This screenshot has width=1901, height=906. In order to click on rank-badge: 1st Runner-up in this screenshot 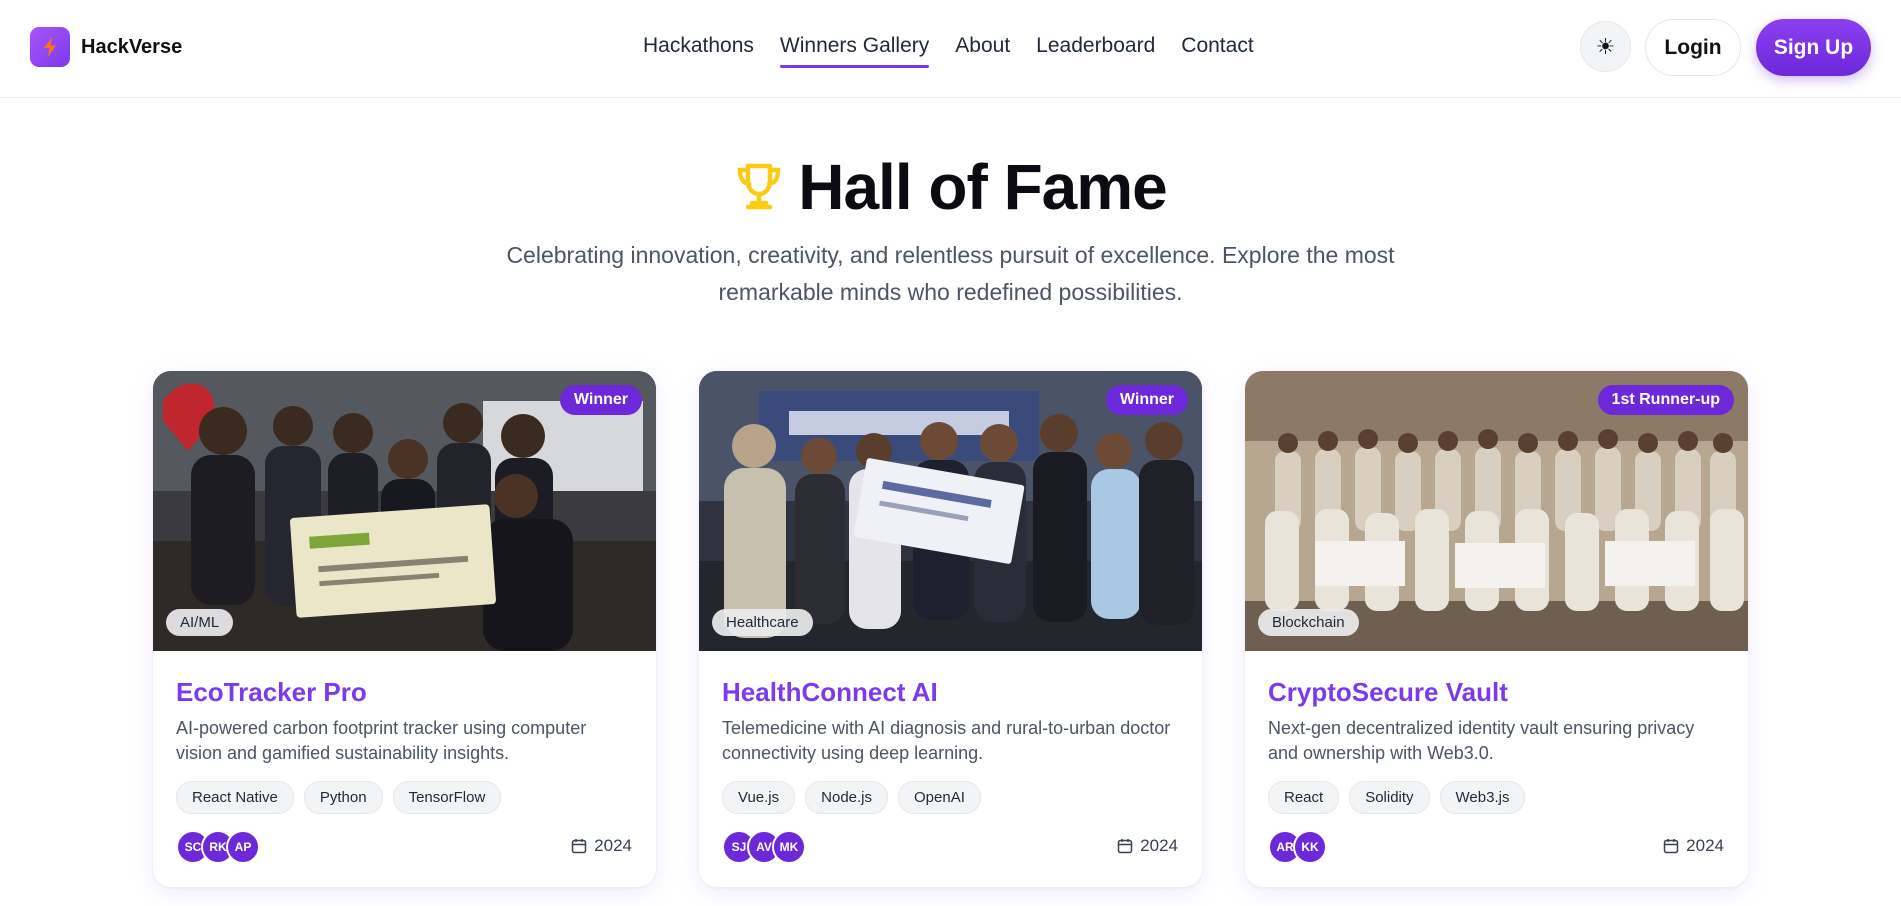, I will do `click(1665, 400)`.